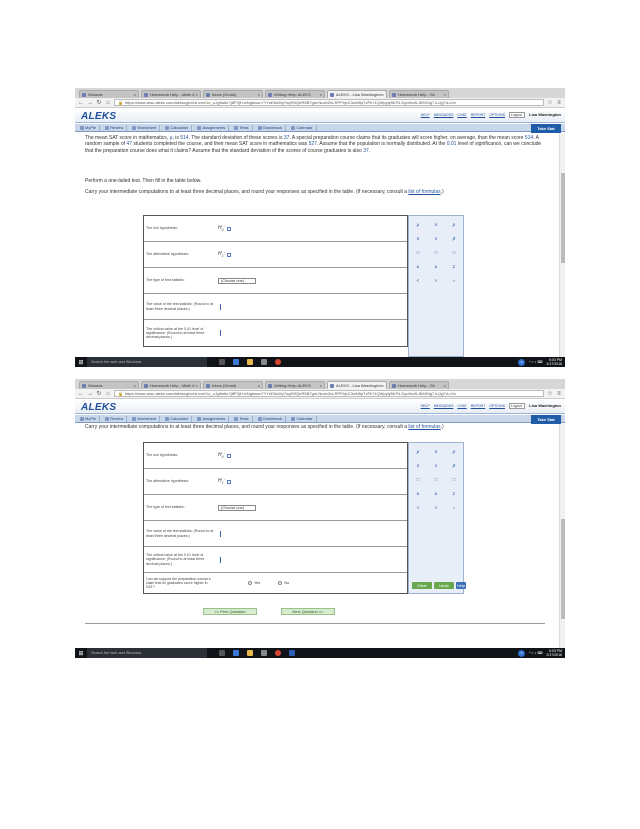  Describe the element at coordinates (308, 611) in the screenshot. I see `next-question-button: Next Question >>` at that location.